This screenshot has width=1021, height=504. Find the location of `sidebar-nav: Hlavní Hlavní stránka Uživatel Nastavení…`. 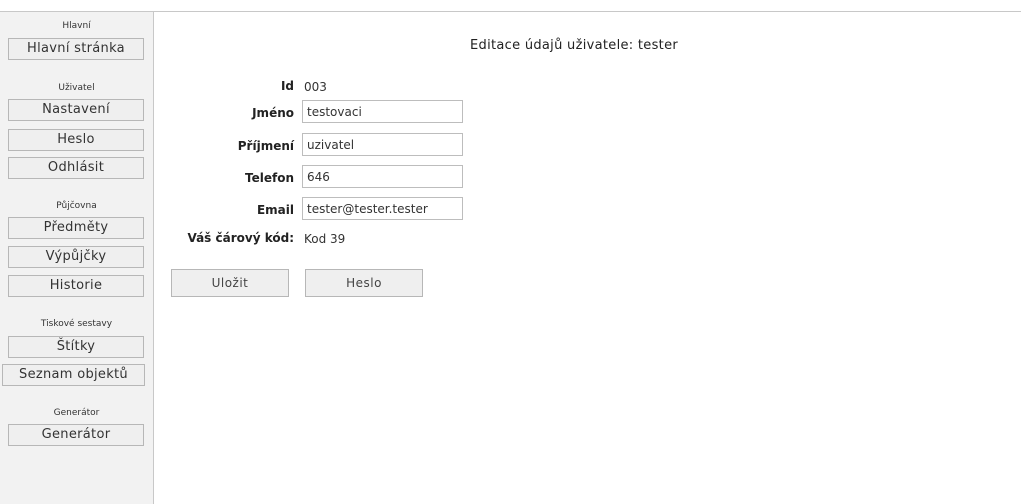

sidebar-nav: Hlavní Hlavní stránka Uživatel Nastavení… is located at coordinates (77, 257).